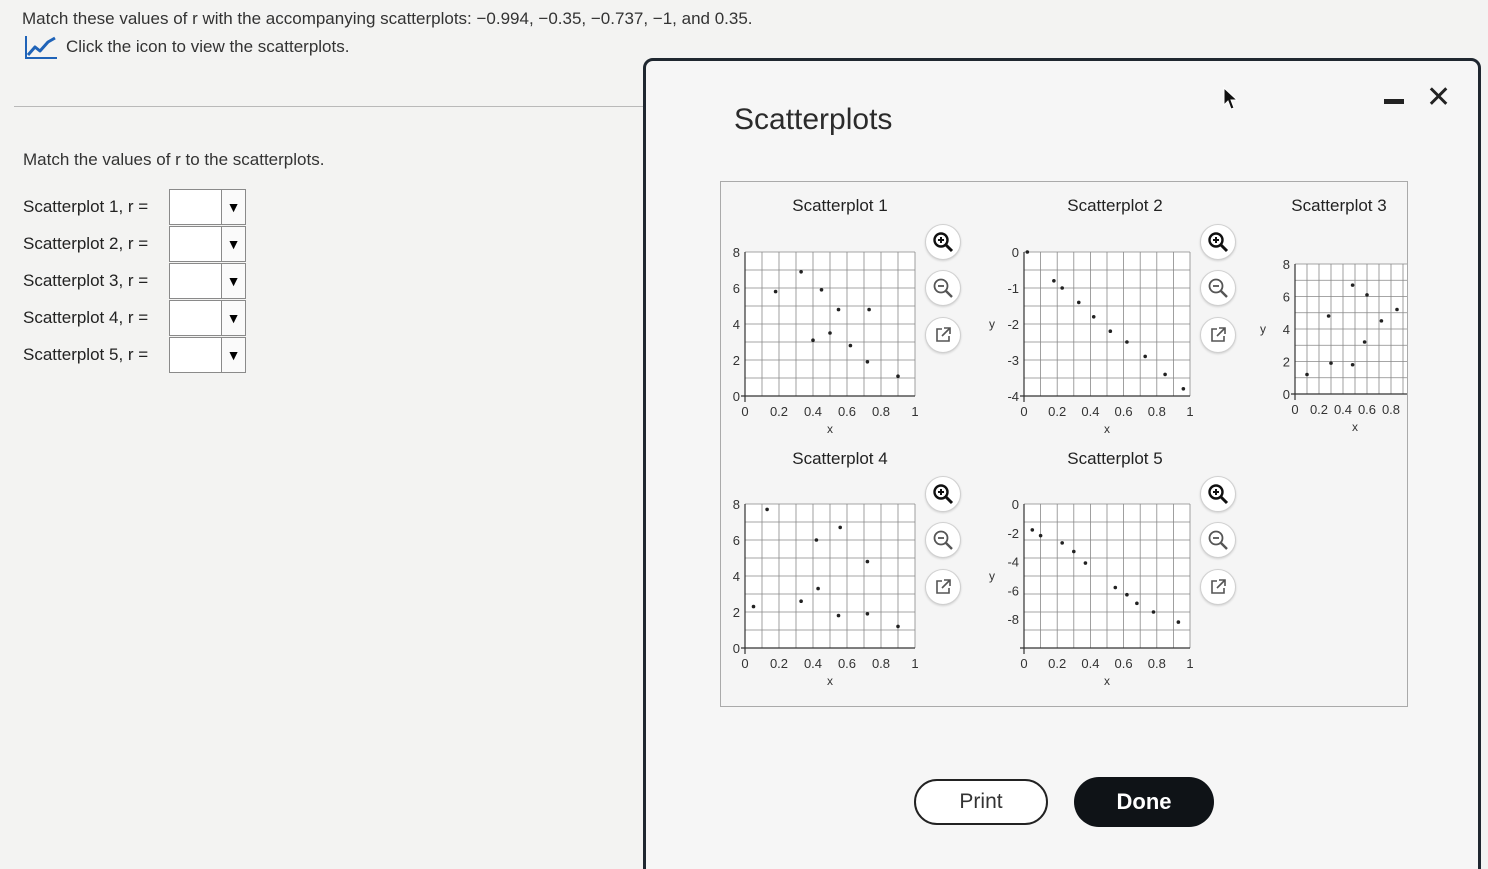 The height and width of the screenshot is (869, 1488). I want to click on chart-line-icon, so click(41, 47).